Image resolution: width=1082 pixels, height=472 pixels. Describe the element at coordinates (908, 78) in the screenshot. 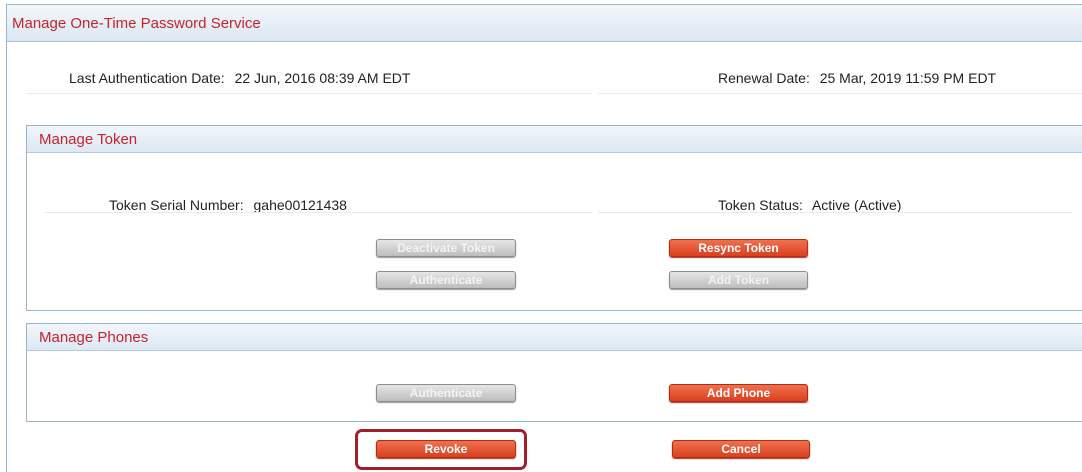

I see `renewal-value: 25 Mar, 2019 11:59 PM EDT` at that location.